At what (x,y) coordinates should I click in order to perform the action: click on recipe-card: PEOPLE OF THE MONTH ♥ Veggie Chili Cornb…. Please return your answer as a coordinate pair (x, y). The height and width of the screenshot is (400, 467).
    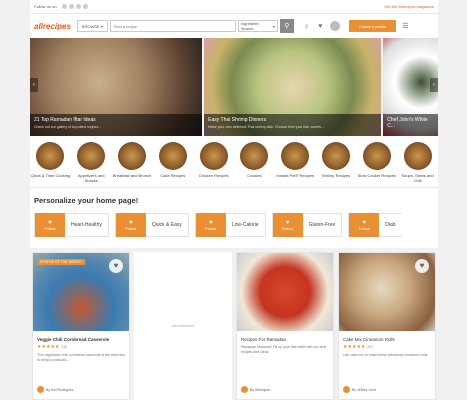
    Looking at the image, I should click on (81, 326).